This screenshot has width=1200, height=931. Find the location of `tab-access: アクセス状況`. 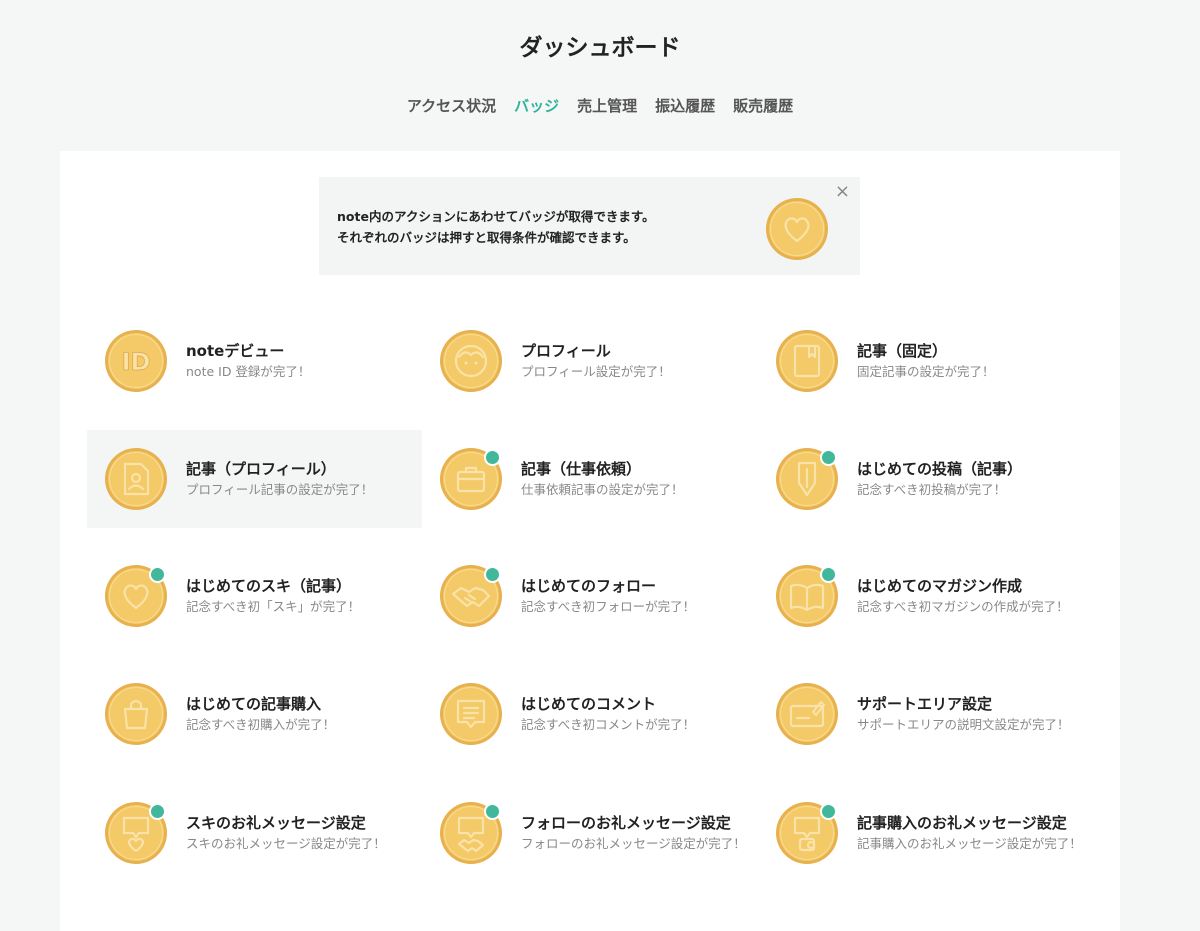

tab-access: アクセス状況 is located at coordinates (451, 105).